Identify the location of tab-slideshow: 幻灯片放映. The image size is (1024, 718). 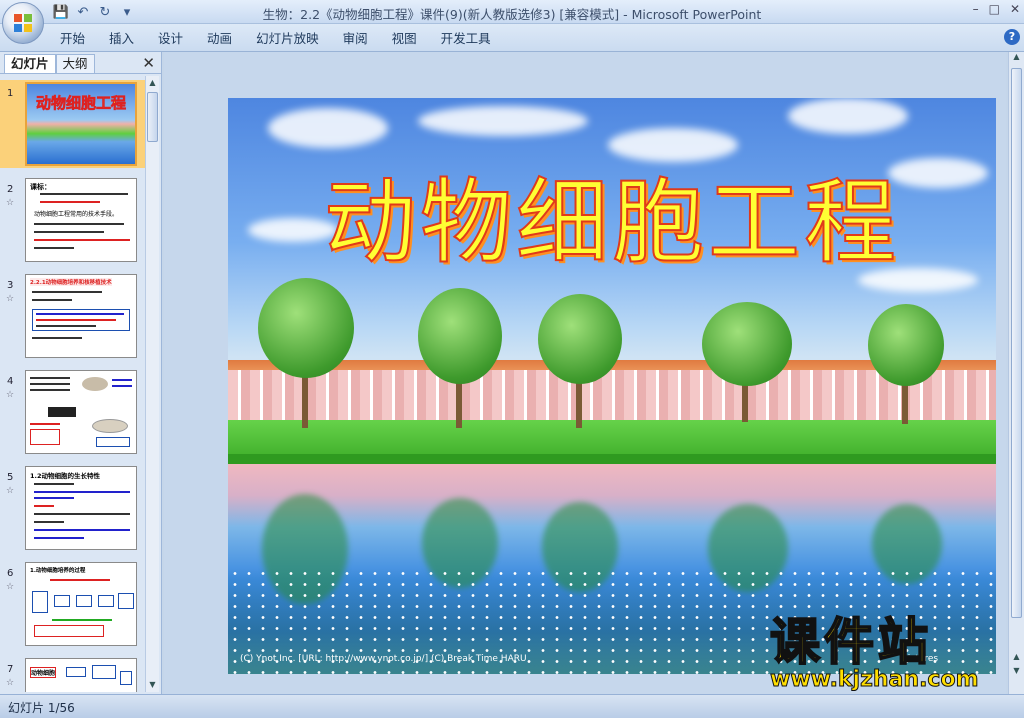
(287, 39).